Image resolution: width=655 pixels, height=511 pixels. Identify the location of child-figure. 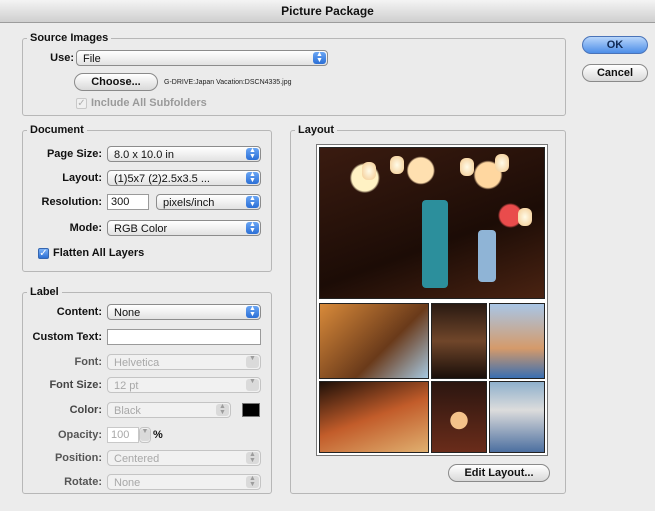
(487, 256).